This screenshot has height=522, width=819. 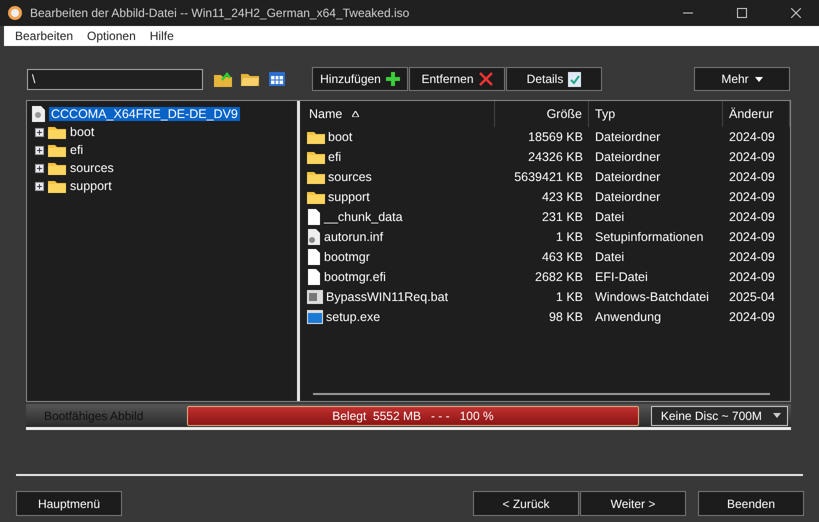 What do you see at coordinates (548, 177) in the screenshot?
I see `table-cell-text: 5639421 KB` at bounding box center [548, 177].